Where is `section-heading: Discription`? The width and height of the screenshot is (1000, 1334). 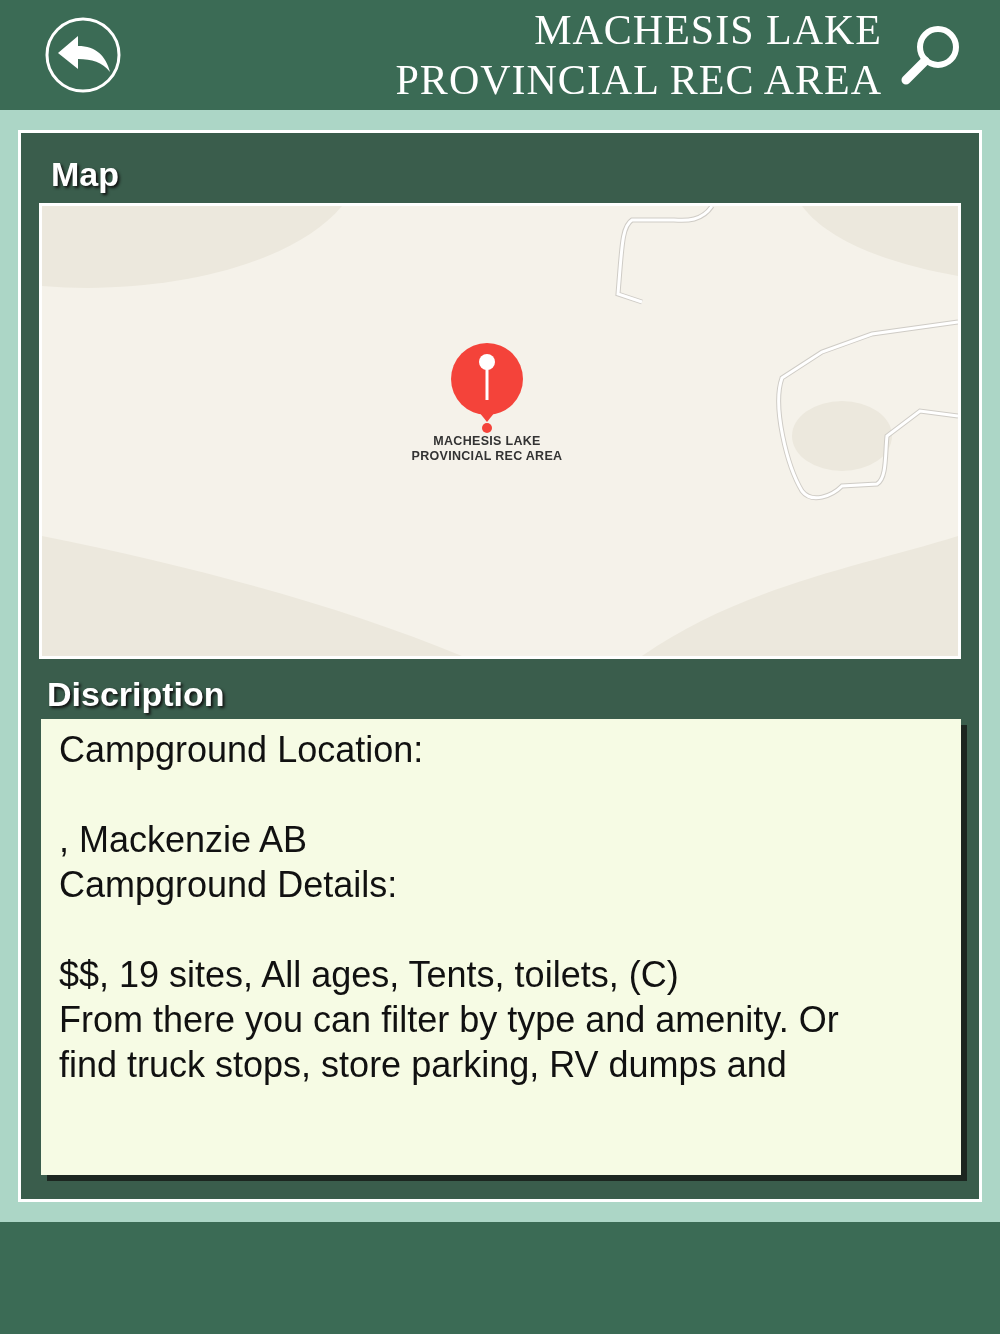
section-heading: Discription is located at coordinates (136, 694).